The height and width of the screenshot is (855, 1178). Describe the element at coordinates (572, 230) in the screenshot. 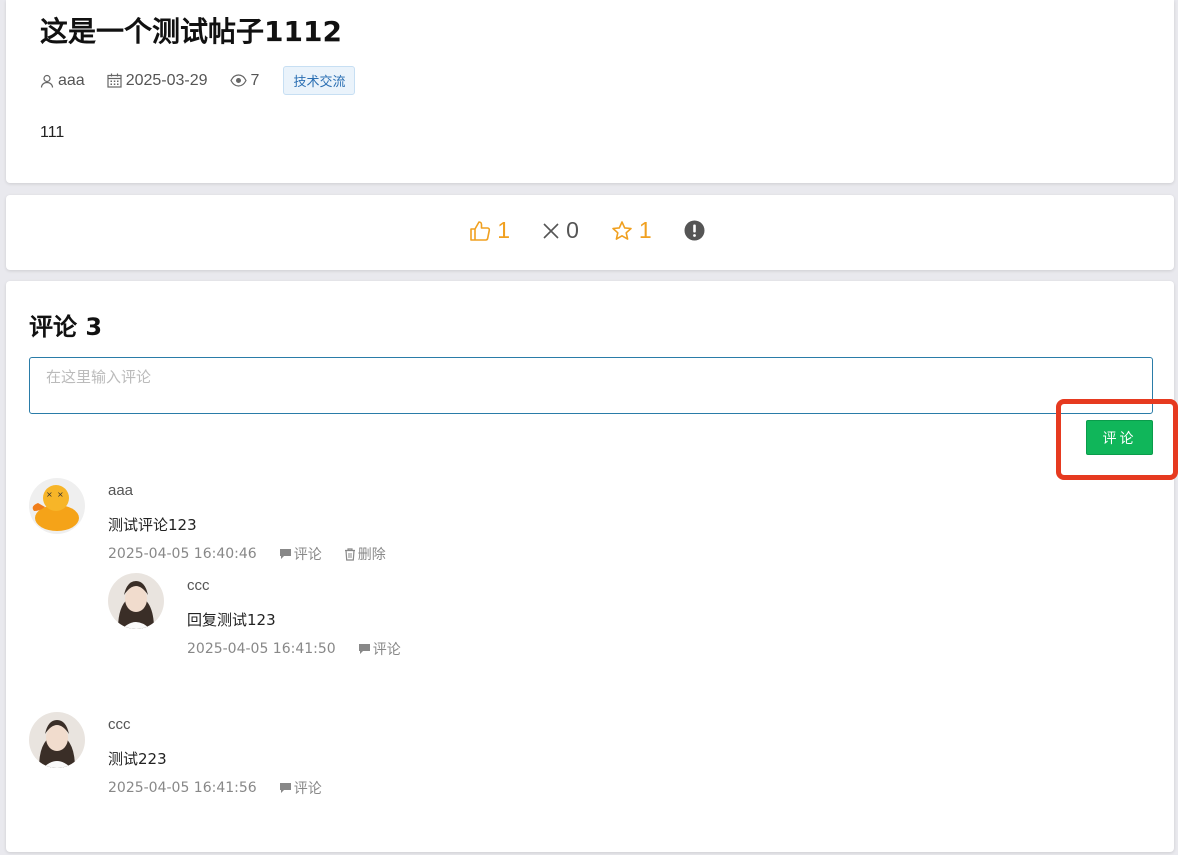

I see `dislike-count: 0` at that location.